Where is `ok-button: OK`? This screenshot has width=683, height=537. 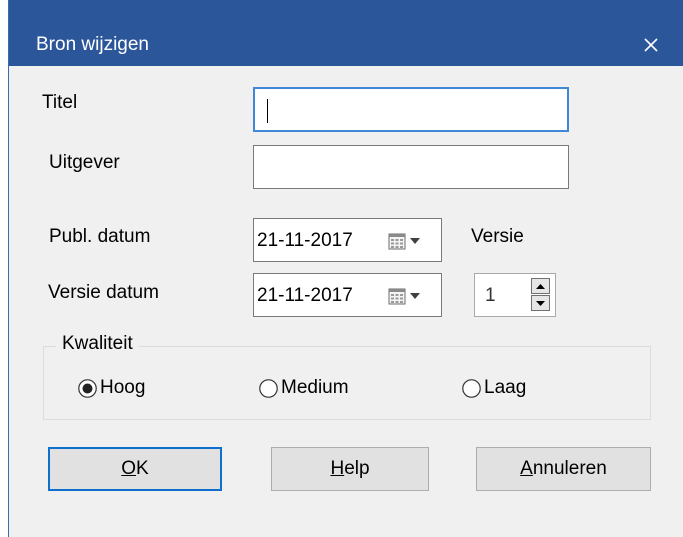
ok-button: OK is located at coordinates (135, 469).